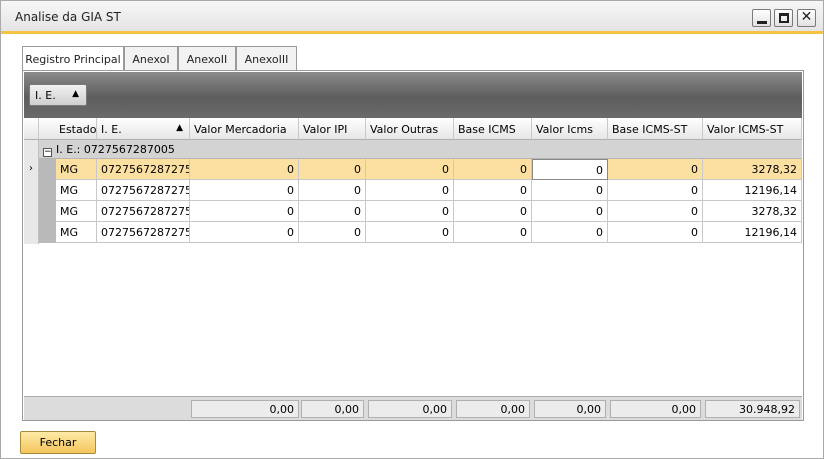 Image resolution: width=824 pixels, height=459 pixels. Describe the element at coordinates (245, 409) in the screenshot. I see `total-valor-mercadoria: 0,00` at that location.